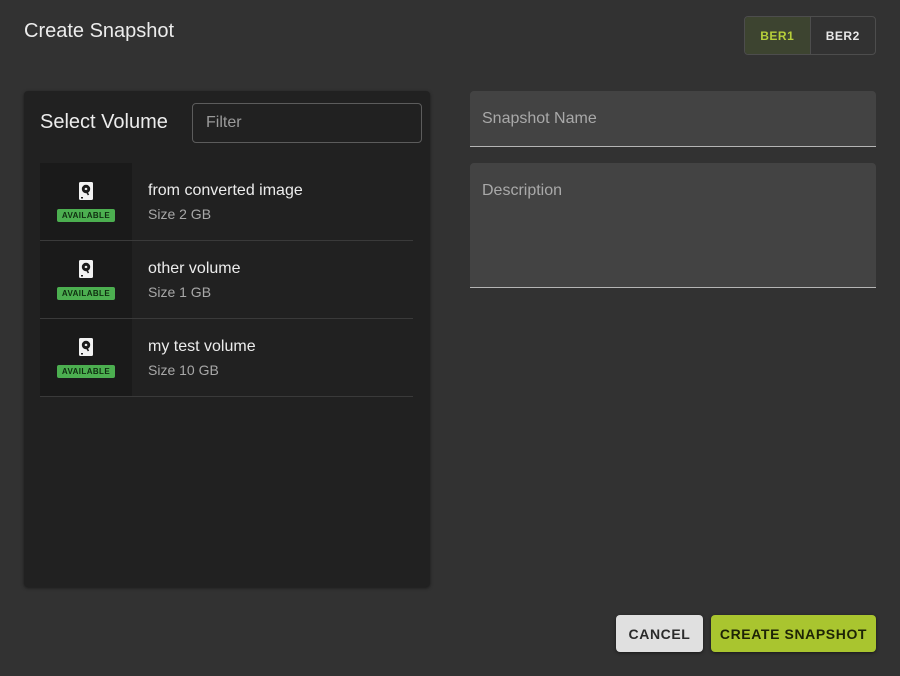 The image size is (900, 676). Describe the element at coordinates (659, 633) in the screenshot. I see `cancel-button: CANCEL` at that location.